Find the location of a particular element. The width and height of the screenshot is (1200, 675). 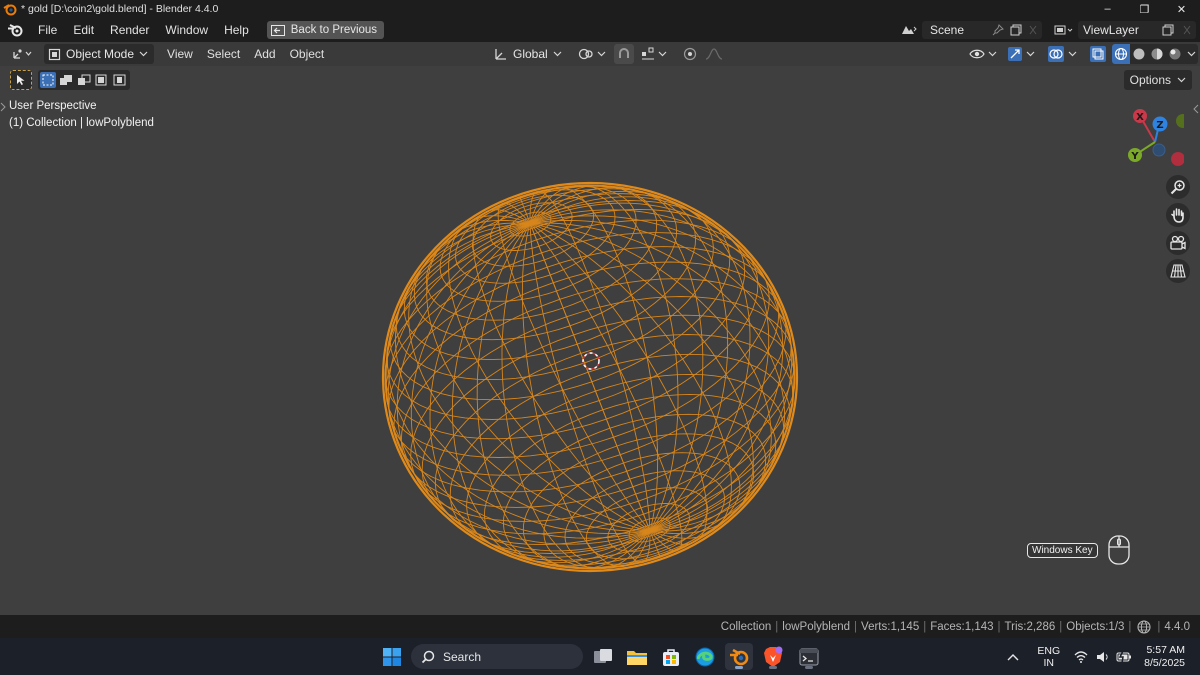

axis-editor-icon is located at coordinates (22, 54).